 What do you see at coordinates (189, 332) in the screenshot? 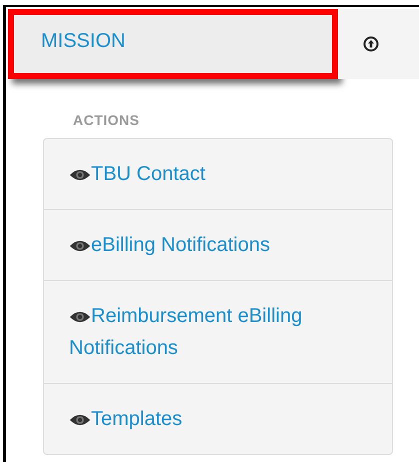
I see `action-link: Reimbursement eBilling Notifications` at bounding box center [189, 332].